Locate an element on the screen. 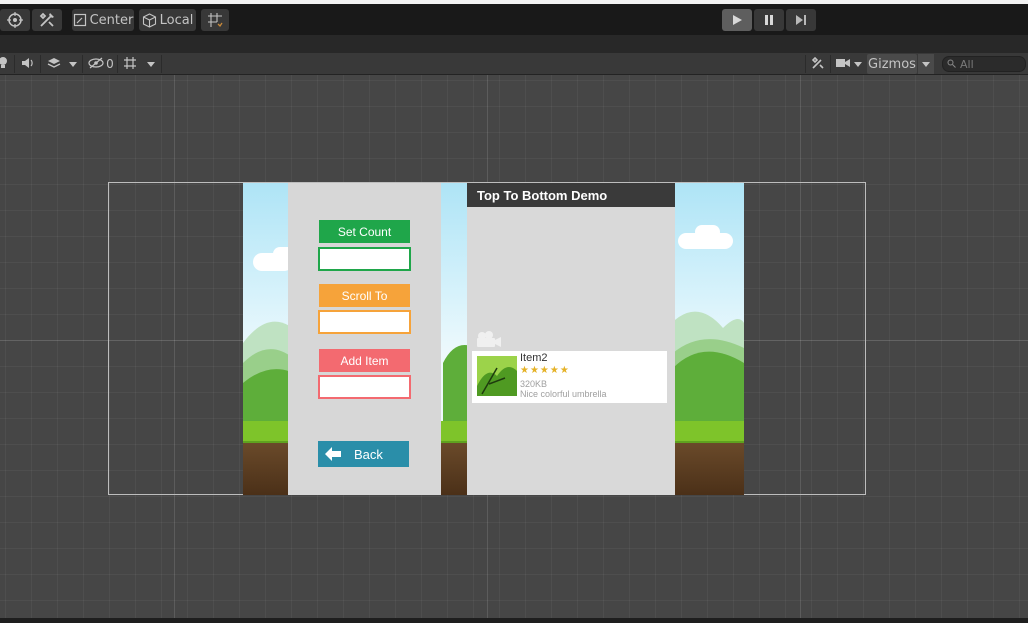 The width and height of the screenshot is (1028, 623). scroll-to-input is located at coordinates (364, 322).